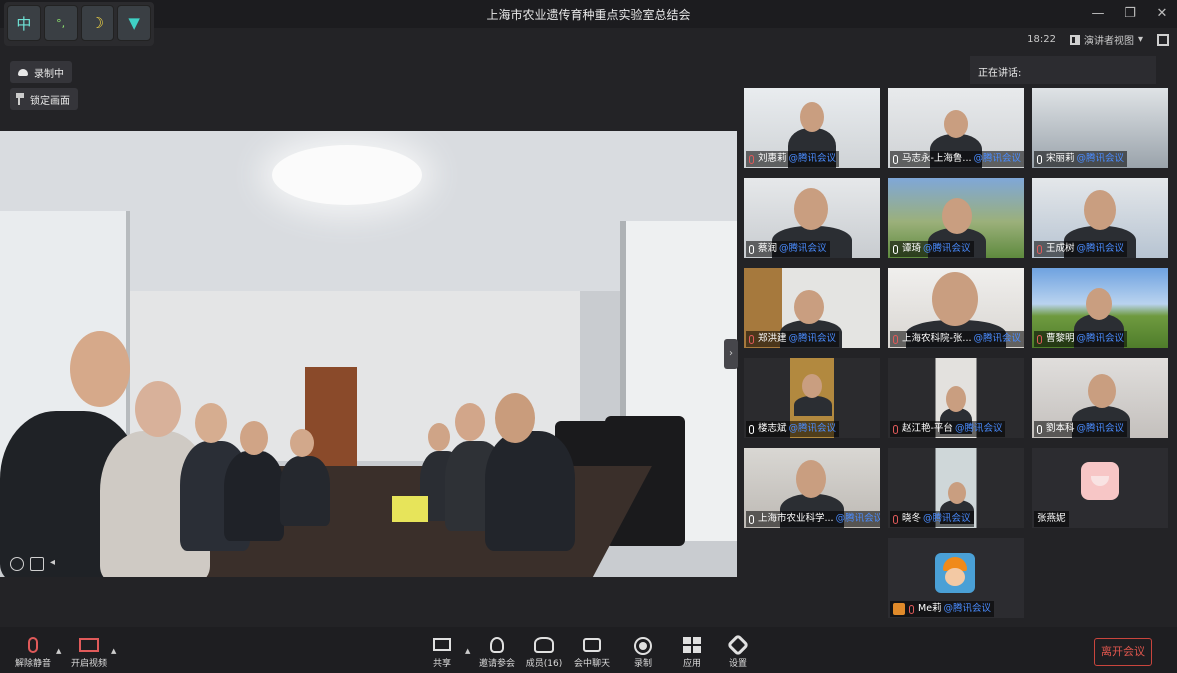 The height and width of the screenshot is (673, 1177). I want to click on recording-label: 录制中, so click(49, 74).